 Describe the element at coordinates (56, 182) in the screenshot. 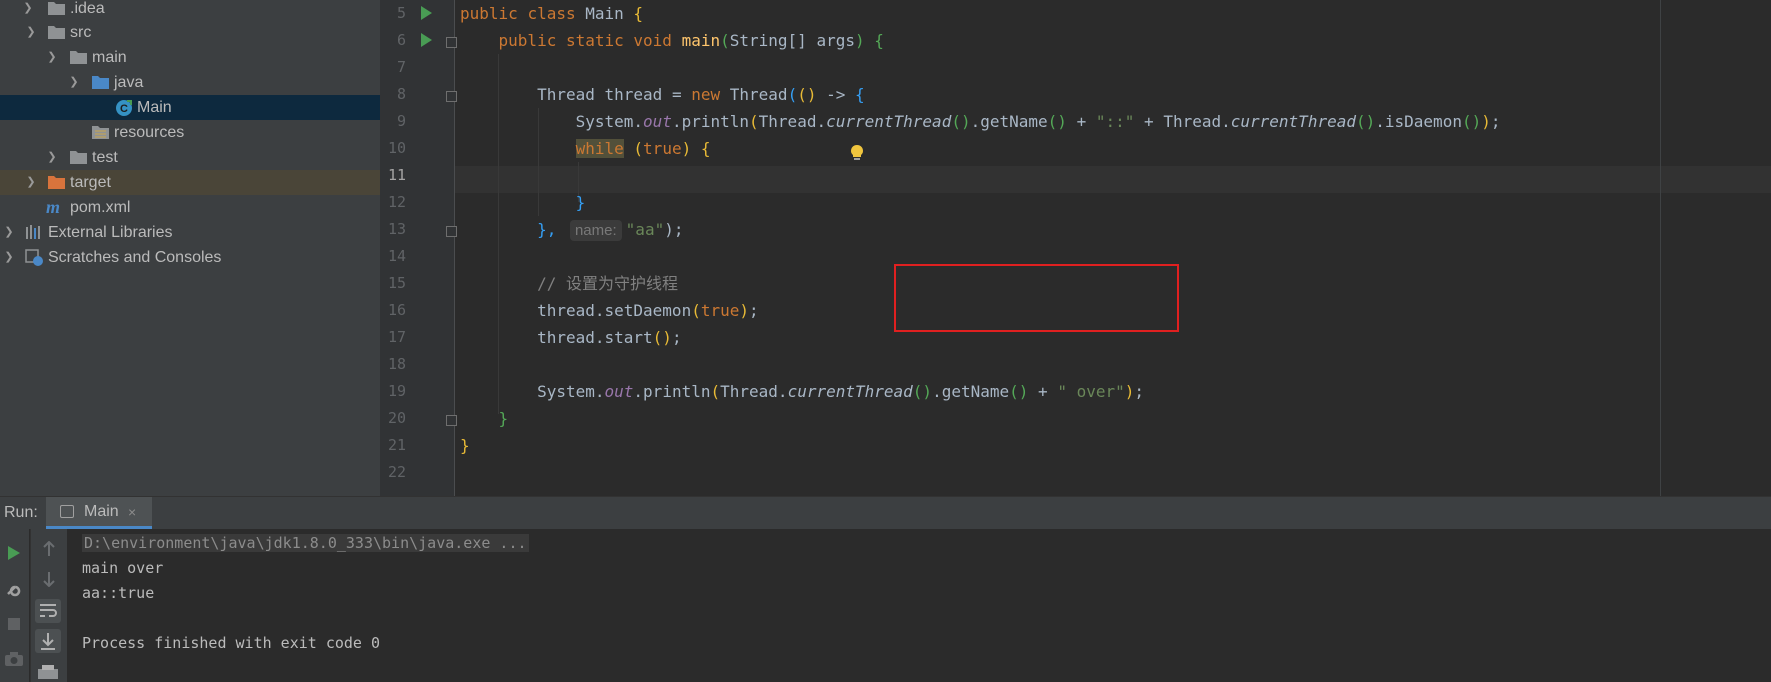

I see `excluded-folder-icon` at that location.